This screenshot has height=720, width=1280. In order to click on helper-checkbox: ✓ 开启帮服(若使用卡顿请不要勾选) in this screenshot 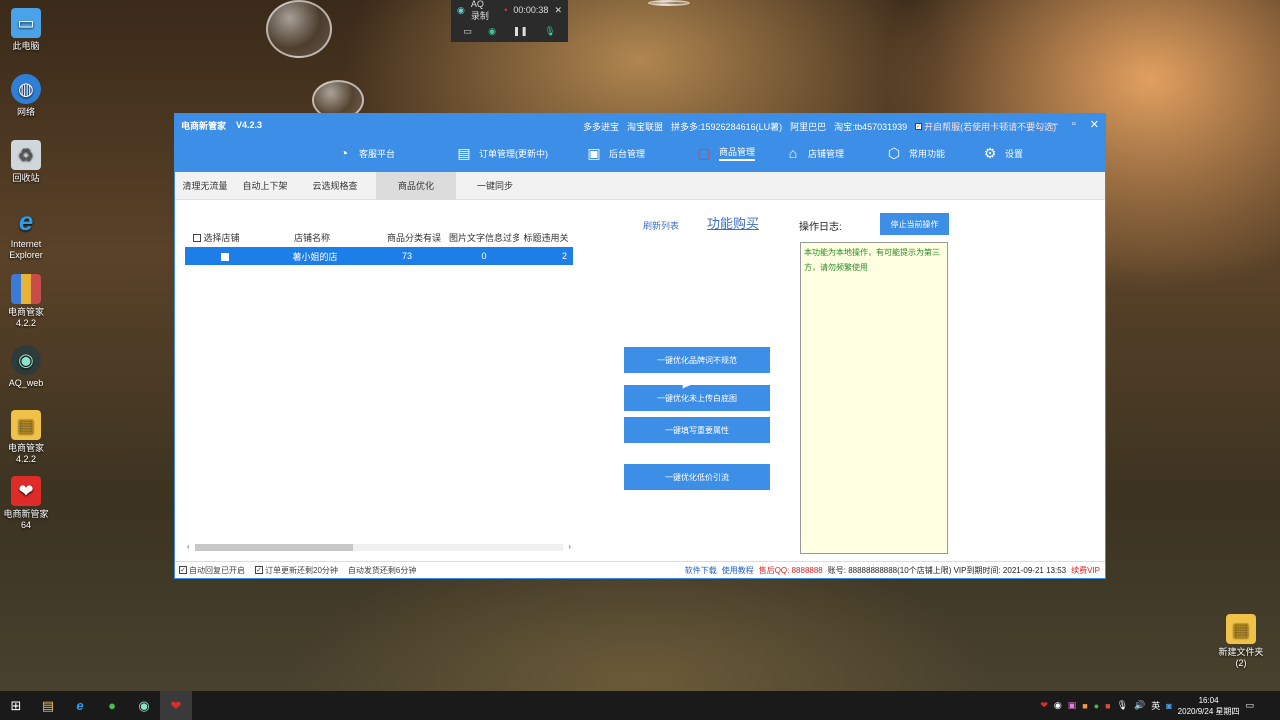, I will do `click(985, 126)`.